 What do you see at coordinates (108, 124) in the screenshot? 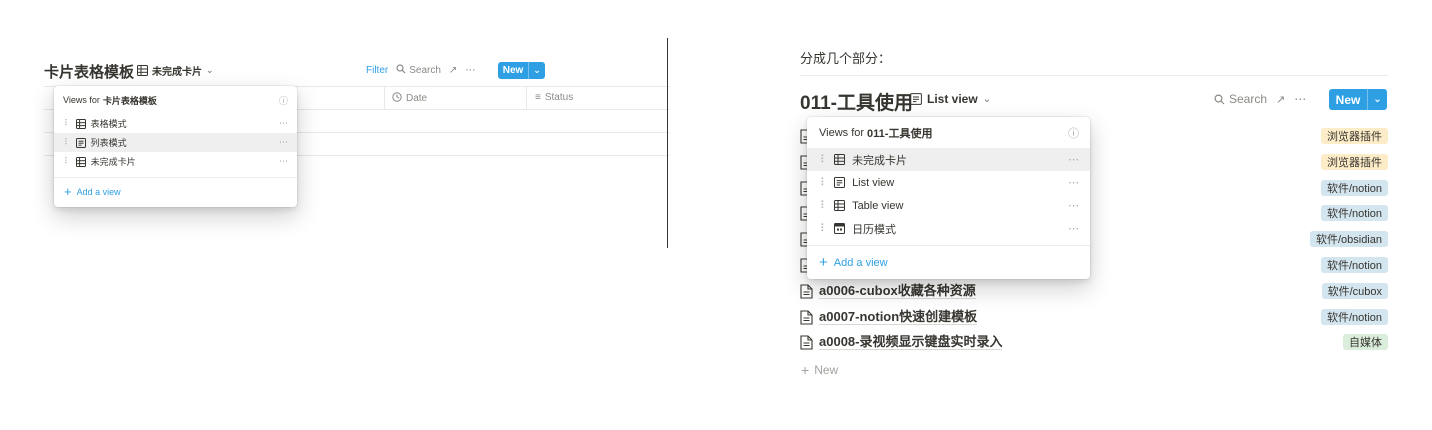
I see `view-item-label: 表格模式` at bounding box center [108, 124].